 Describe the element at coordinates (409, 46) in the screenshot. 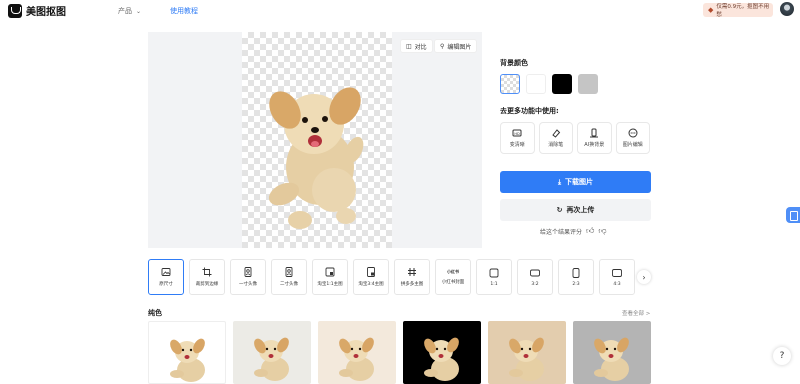

I see `compare-icon: ◫` at that location.